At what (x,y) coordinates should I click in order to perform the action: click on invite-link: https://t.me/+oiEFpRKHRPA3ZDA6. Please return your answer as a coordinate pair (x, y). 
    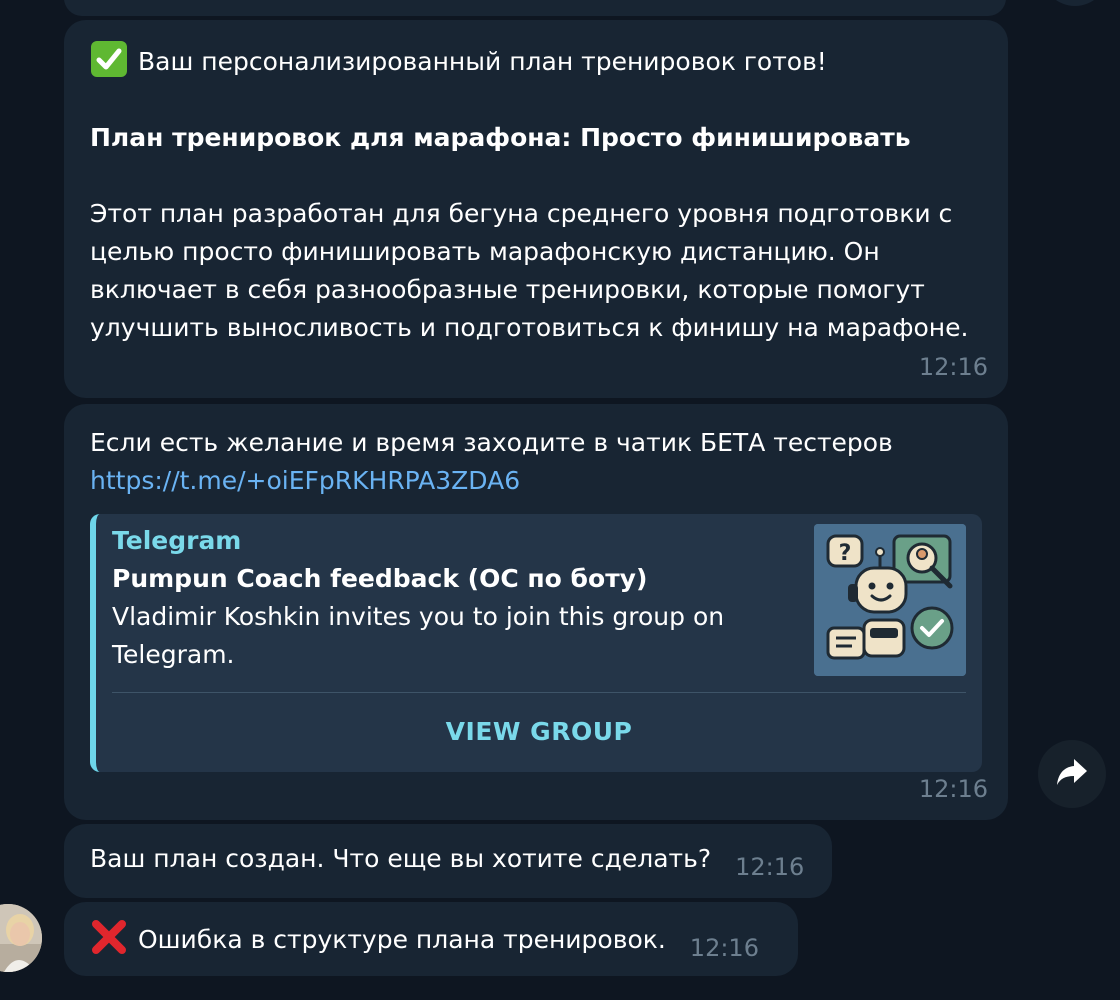
    Looking at the image, I should click on (536, 481).